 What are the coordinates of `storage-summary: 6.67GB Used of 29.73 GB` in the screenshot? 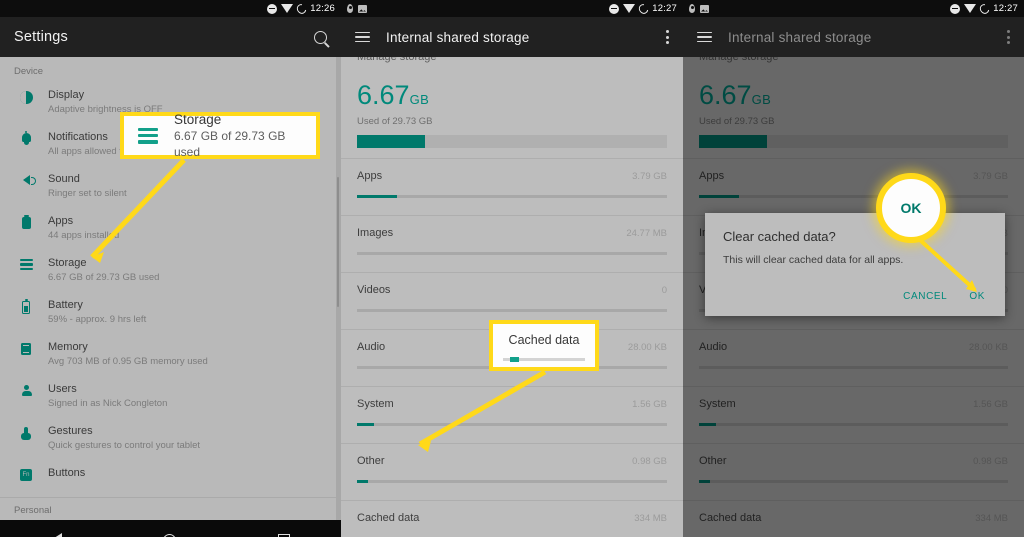 It's located at (512, 113).